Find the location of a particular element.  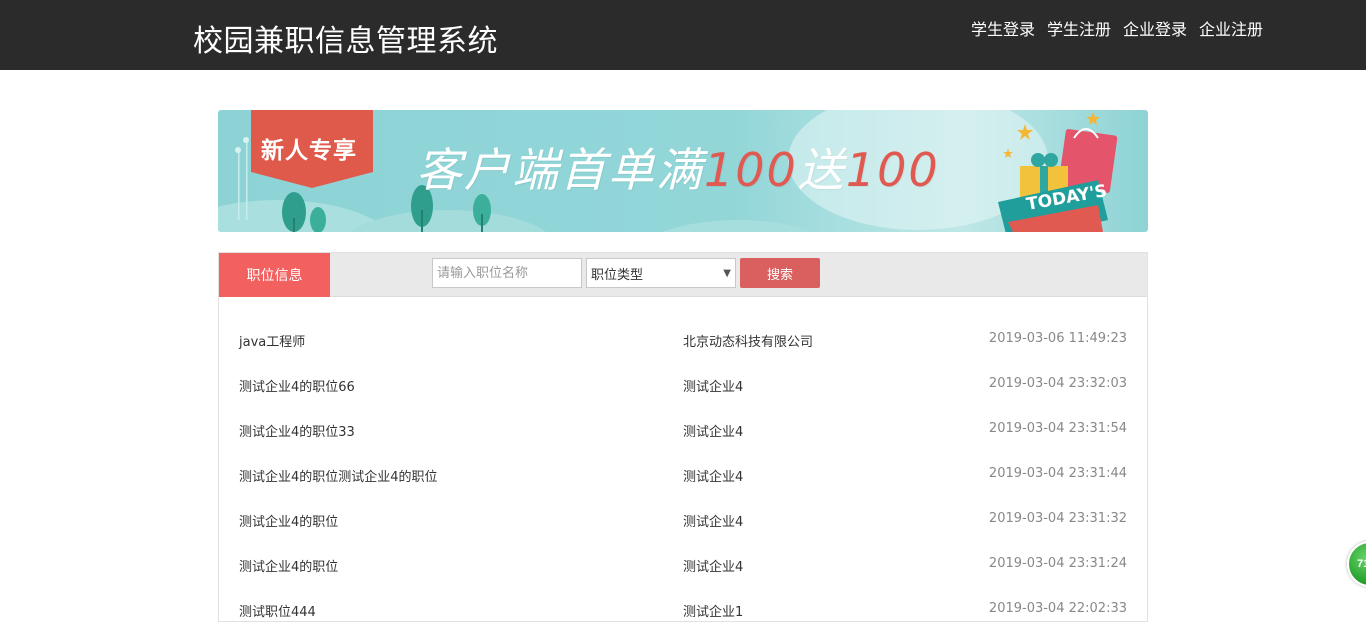

chevron-down-icon: ▼ is located at coordinates (727, 273).